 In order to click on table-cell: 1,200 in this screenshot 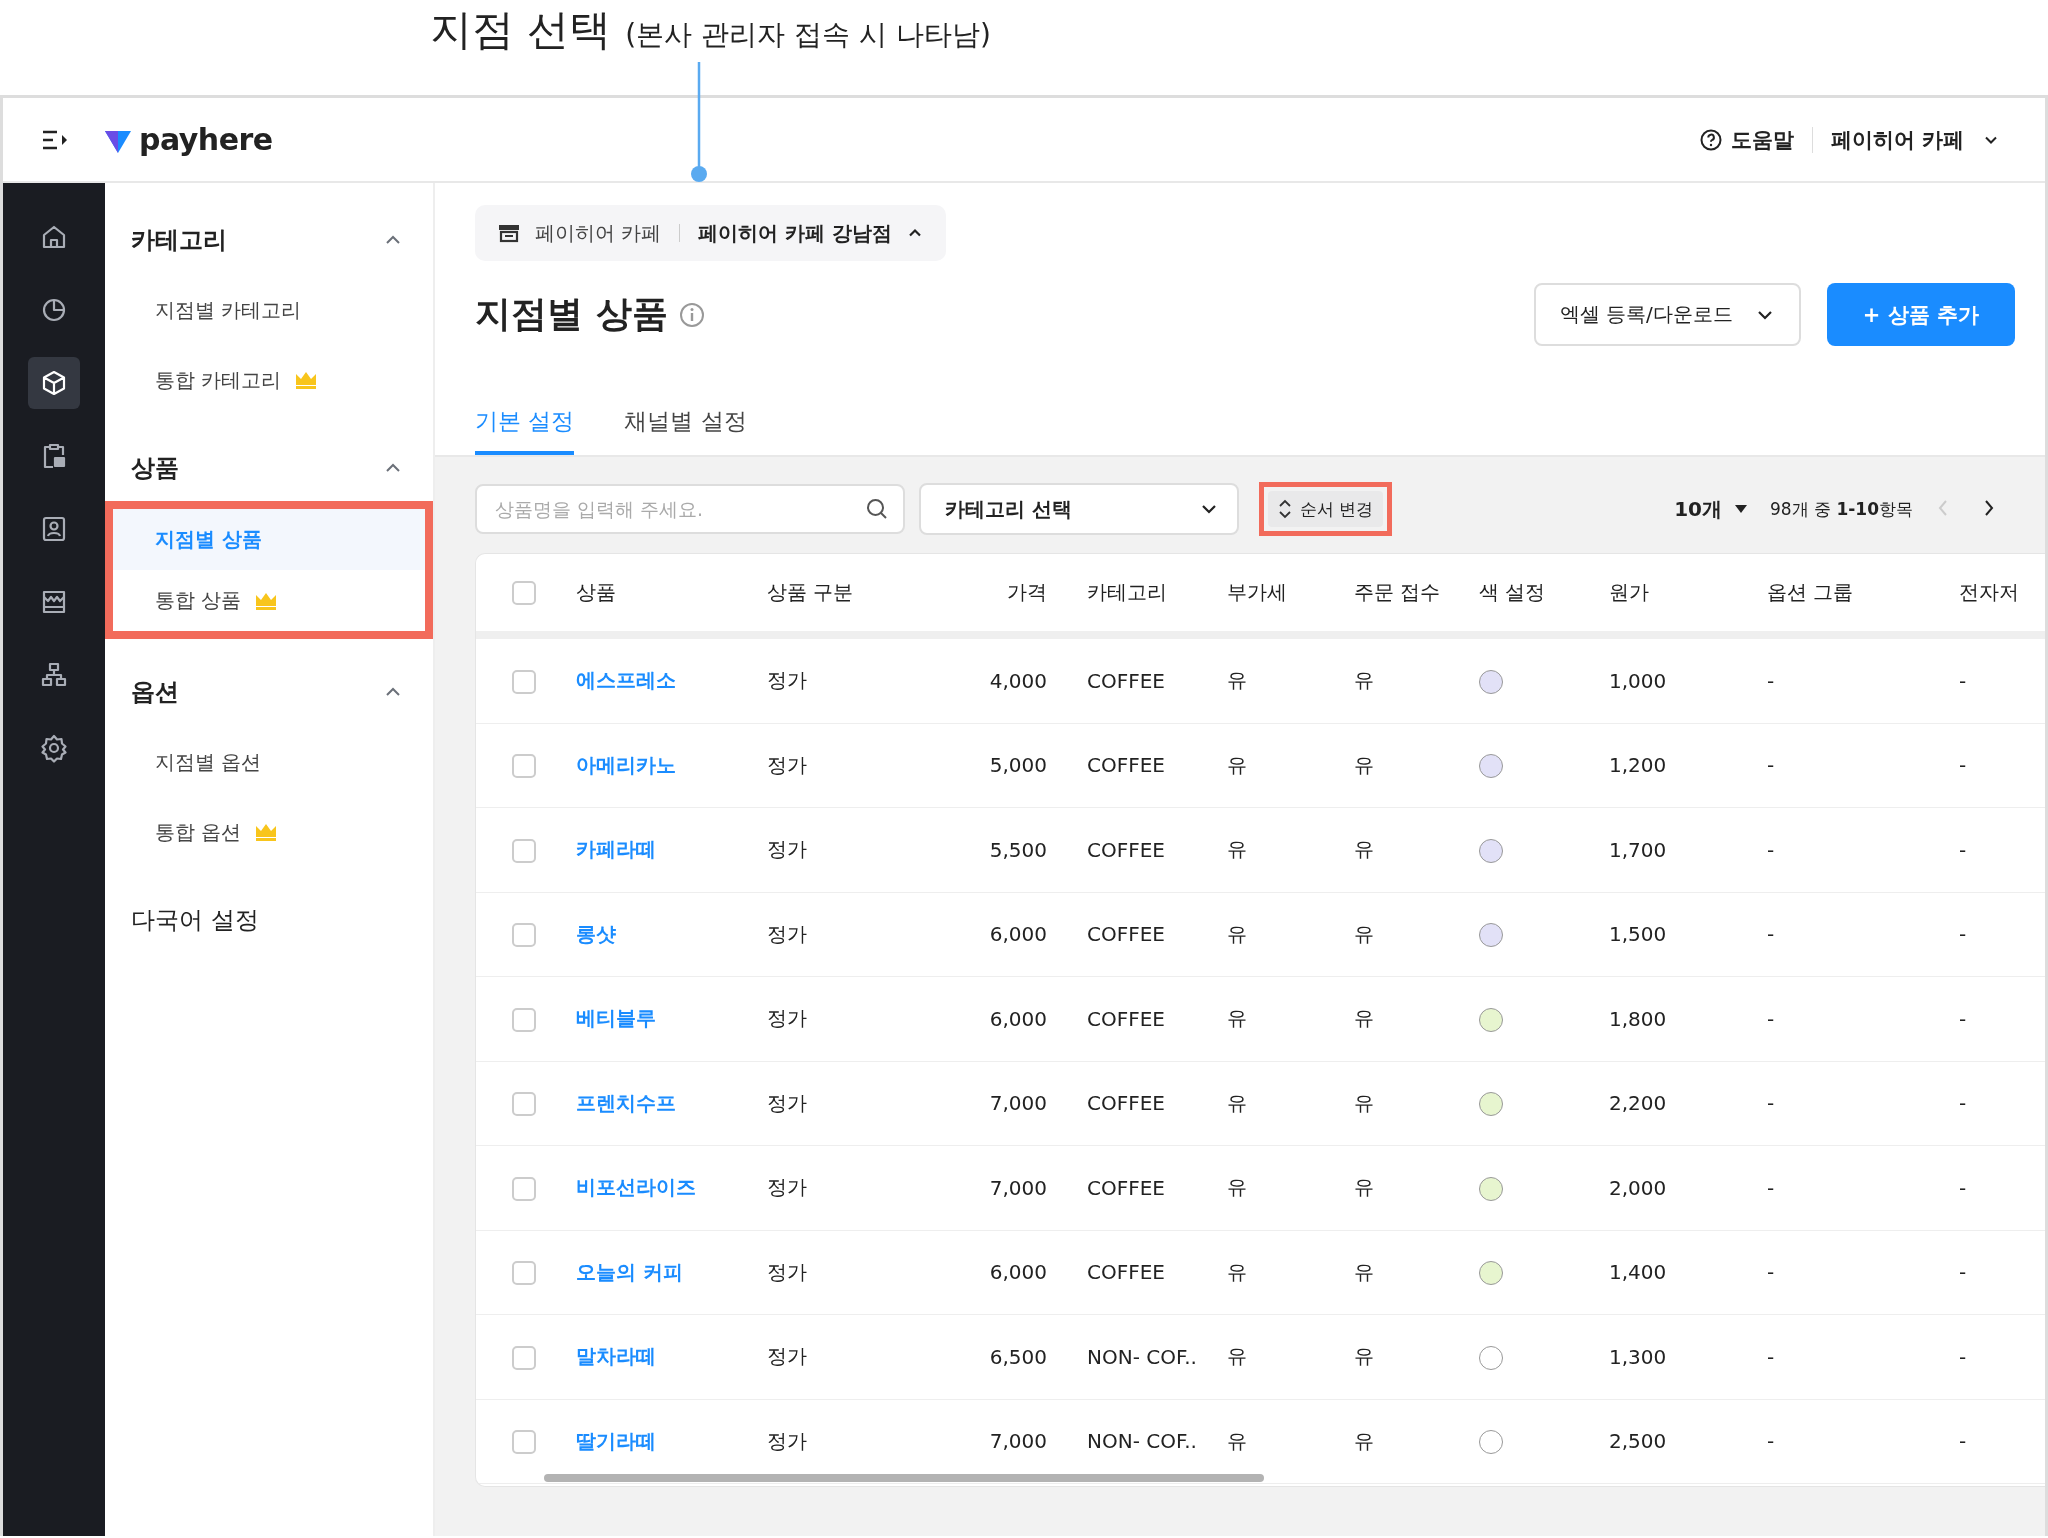, I will do `click(1638, 765)`.